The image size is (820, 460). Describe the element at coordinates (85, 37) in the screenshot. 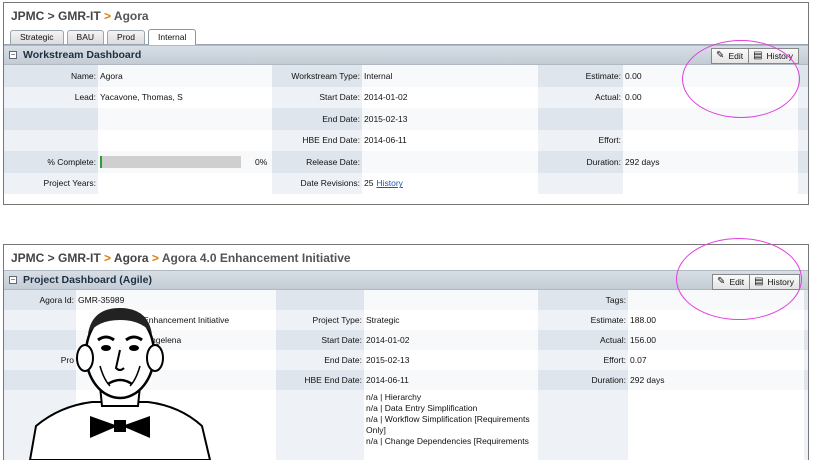

I see `tab-bau: BAU` at that location.